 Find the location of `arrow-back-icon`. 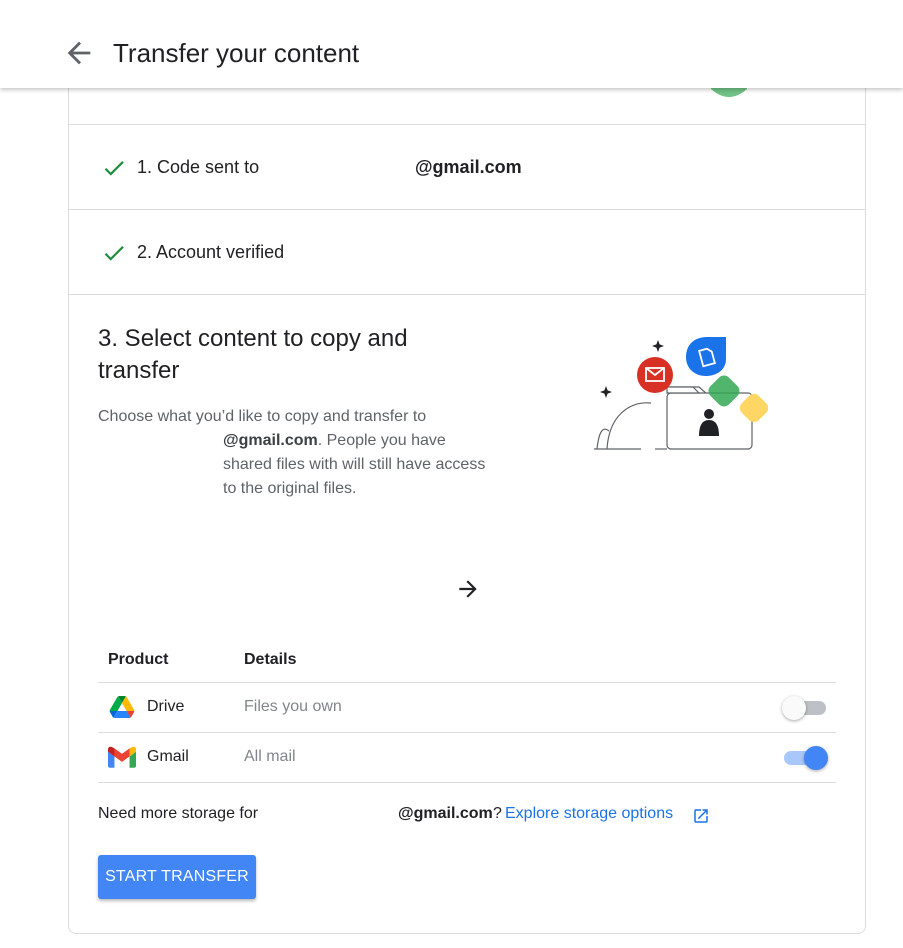

arrow-back-icon is located at coordinates (79, 53).